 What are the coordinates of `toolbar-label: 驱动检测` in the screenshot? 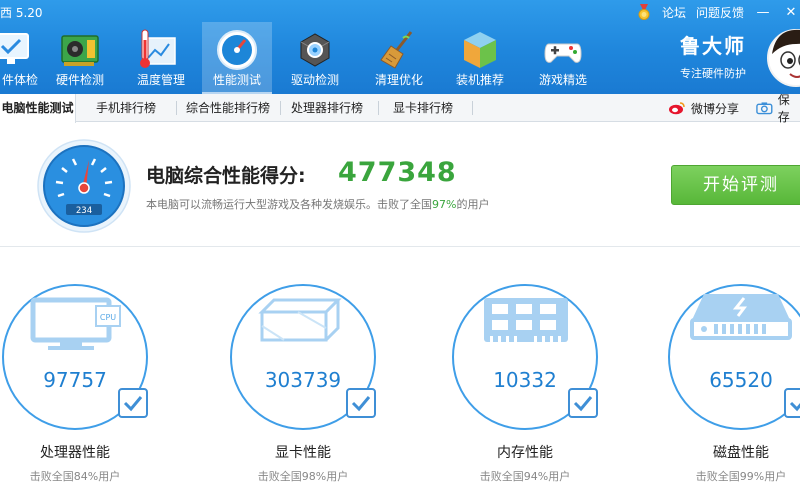 It's located at (314, 80).